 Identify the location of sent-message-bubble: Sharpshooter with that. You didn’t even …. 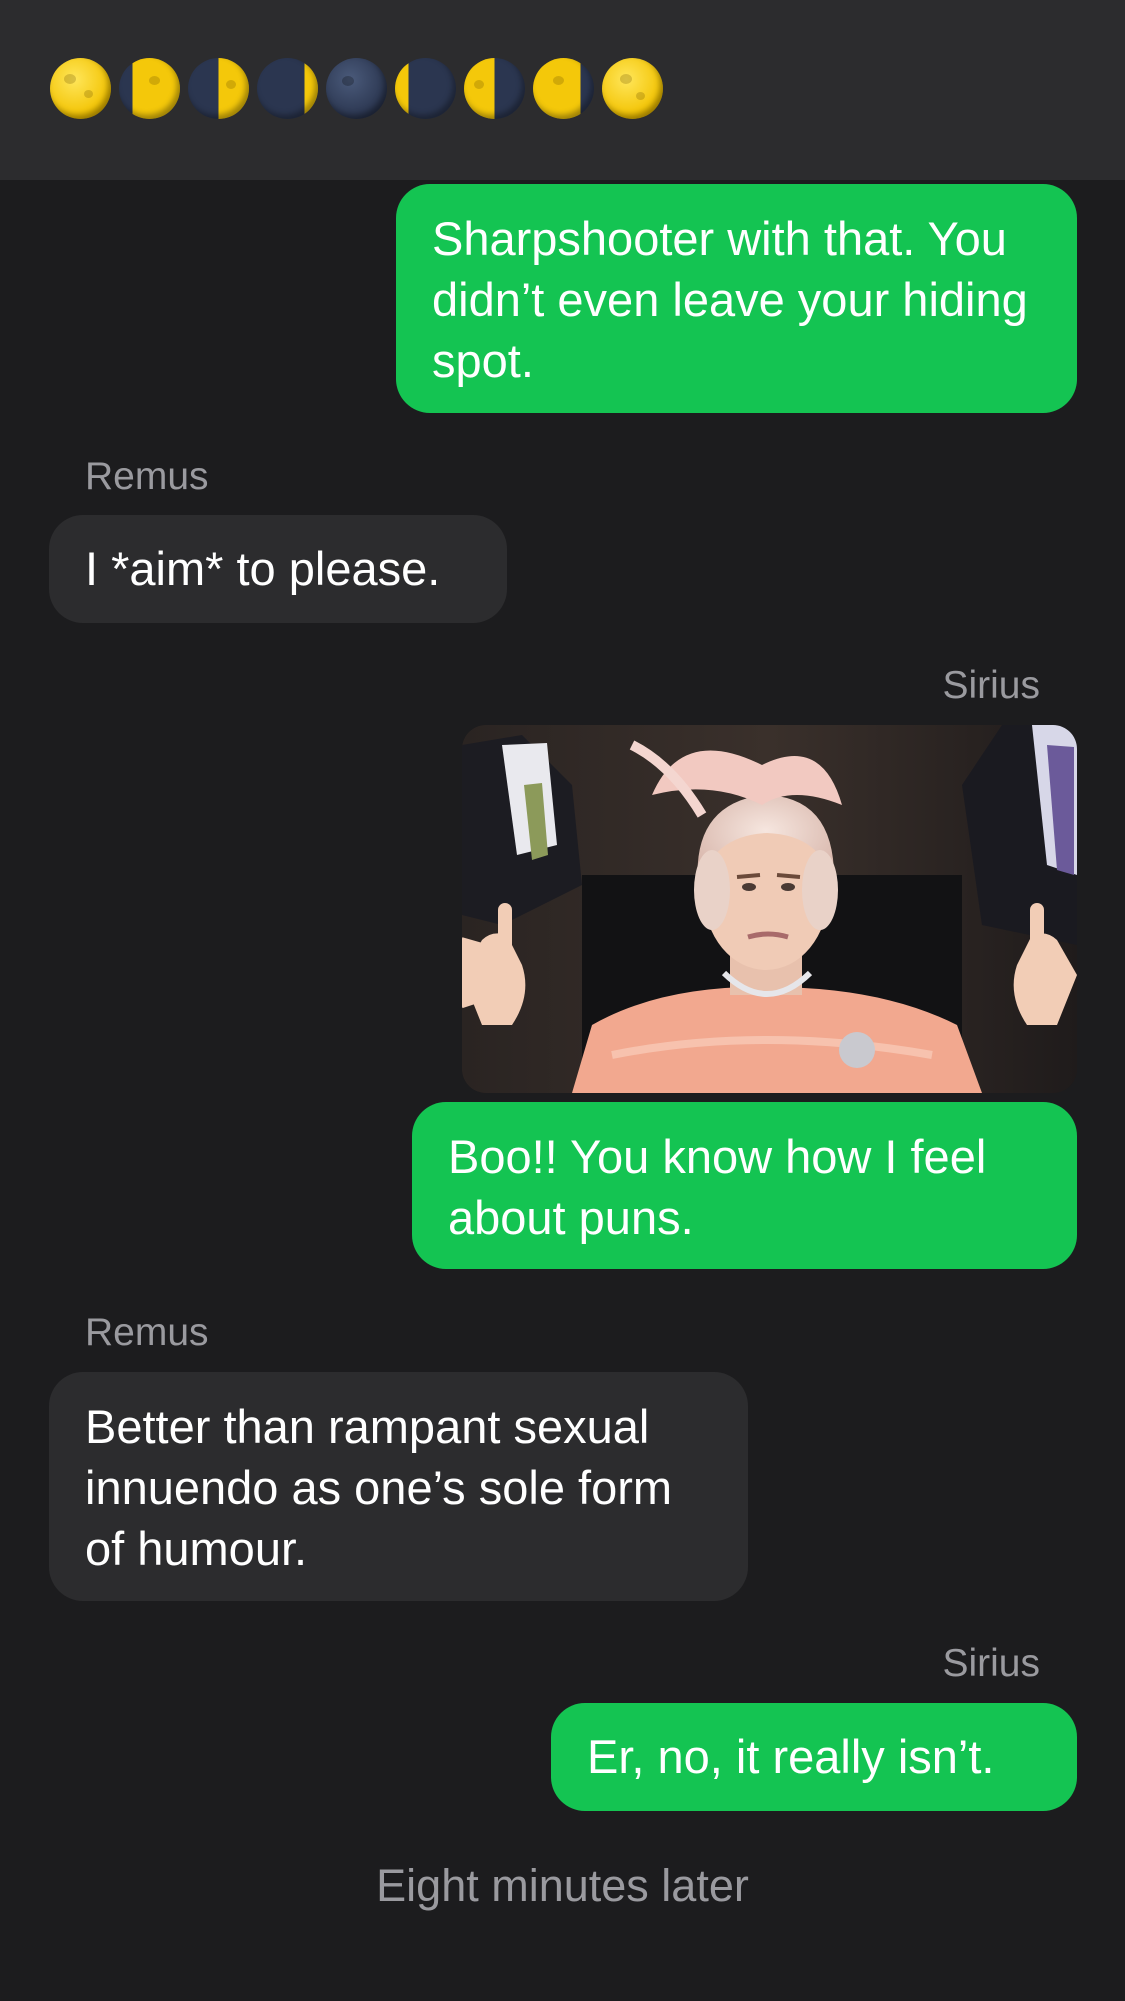
(736, 298).